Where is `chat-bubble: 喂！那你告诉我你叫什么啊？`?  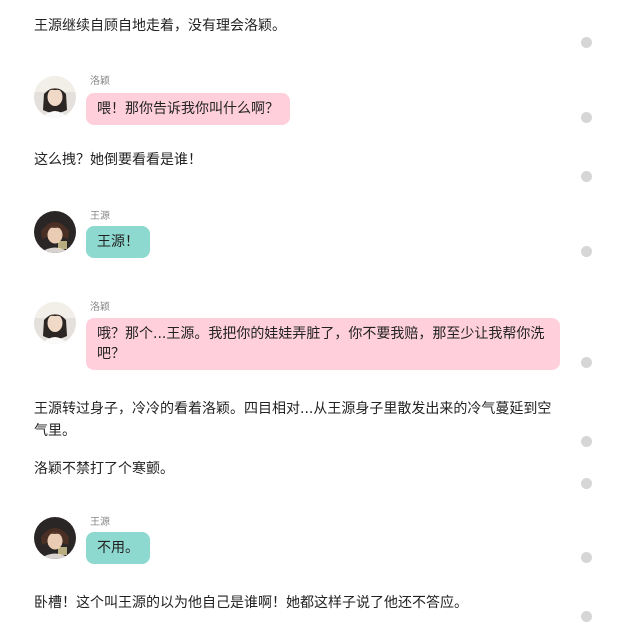 chat-bubble: 喂！那你告诉我你叫什么啊？ is located at coordinates (188, 109).